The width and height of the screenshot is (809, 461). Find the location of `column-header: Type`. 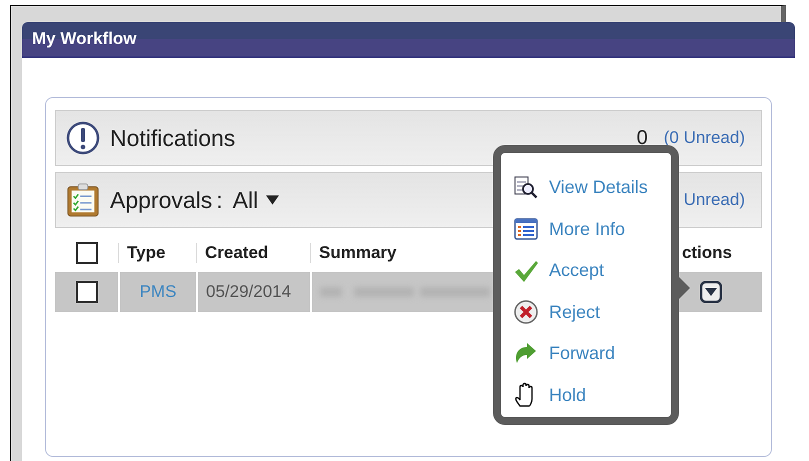

column-header: Type is located at coordinates (146, 252).